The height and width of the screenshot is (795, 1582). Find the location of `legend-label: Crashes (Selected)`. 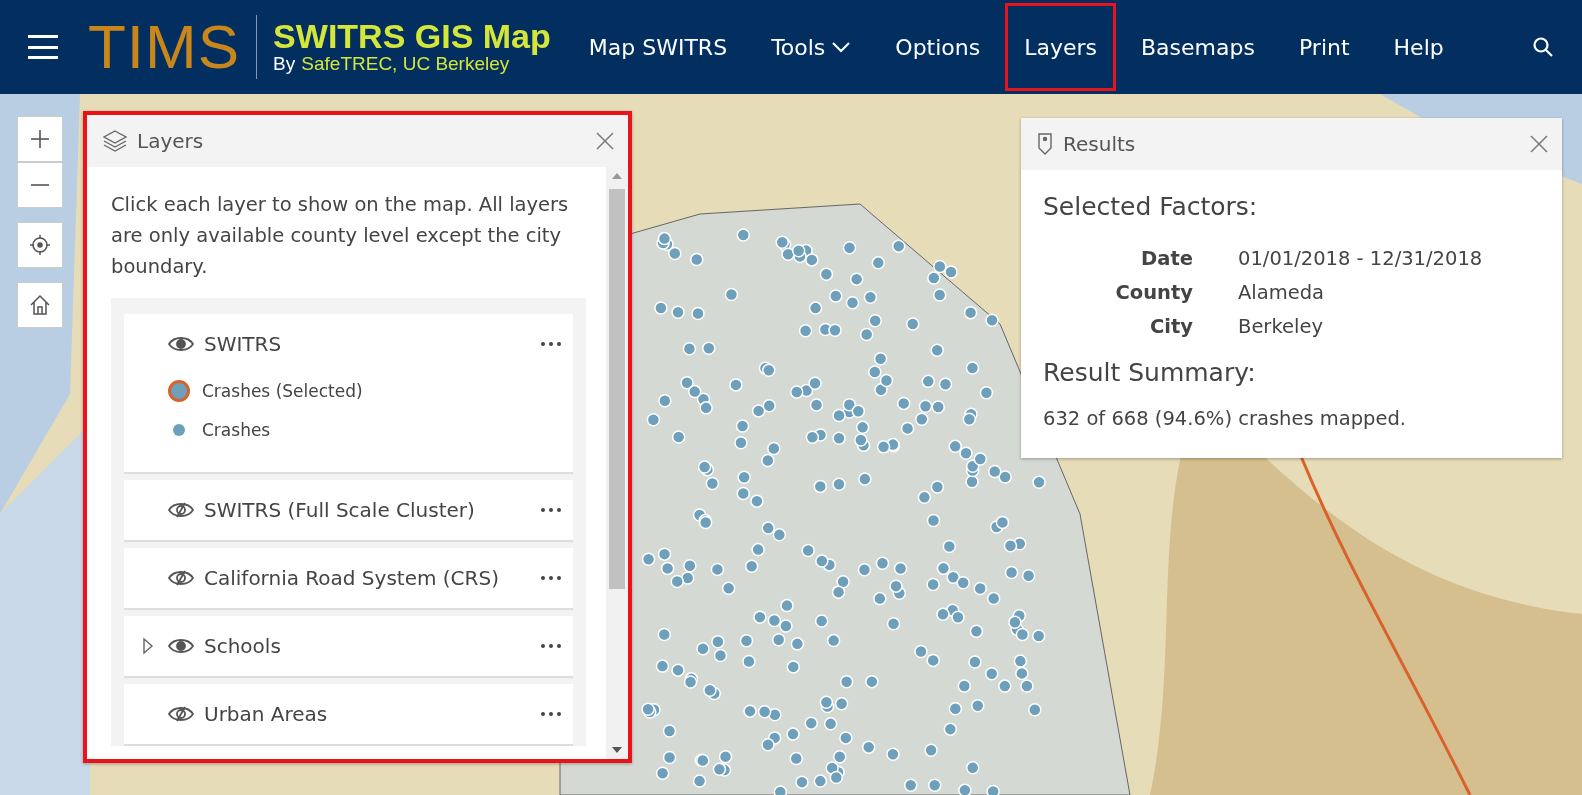

legend-label: Crashes (Selected) is located at coordinates (282, 391).